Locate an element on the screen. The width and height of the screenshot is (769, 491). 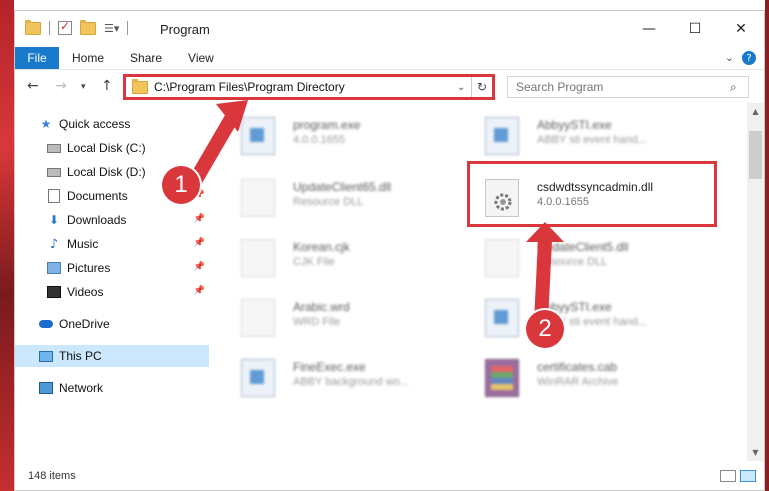
vertical-scrollbar: ▲ ▼ is located at coordinates (755, 282).